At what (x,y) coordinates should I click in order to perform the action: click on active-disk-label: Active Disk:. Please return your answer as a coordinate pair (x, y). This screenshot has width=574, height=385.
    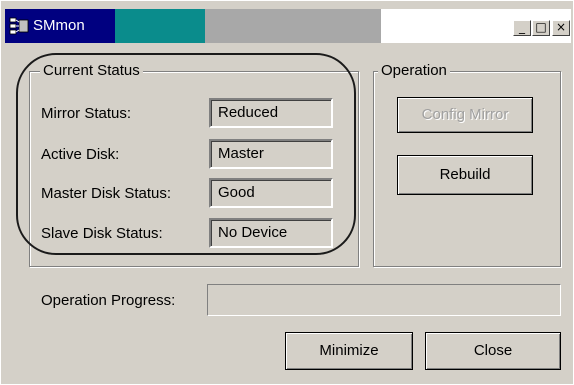
    Looking at the image, I should click on (80, 154).